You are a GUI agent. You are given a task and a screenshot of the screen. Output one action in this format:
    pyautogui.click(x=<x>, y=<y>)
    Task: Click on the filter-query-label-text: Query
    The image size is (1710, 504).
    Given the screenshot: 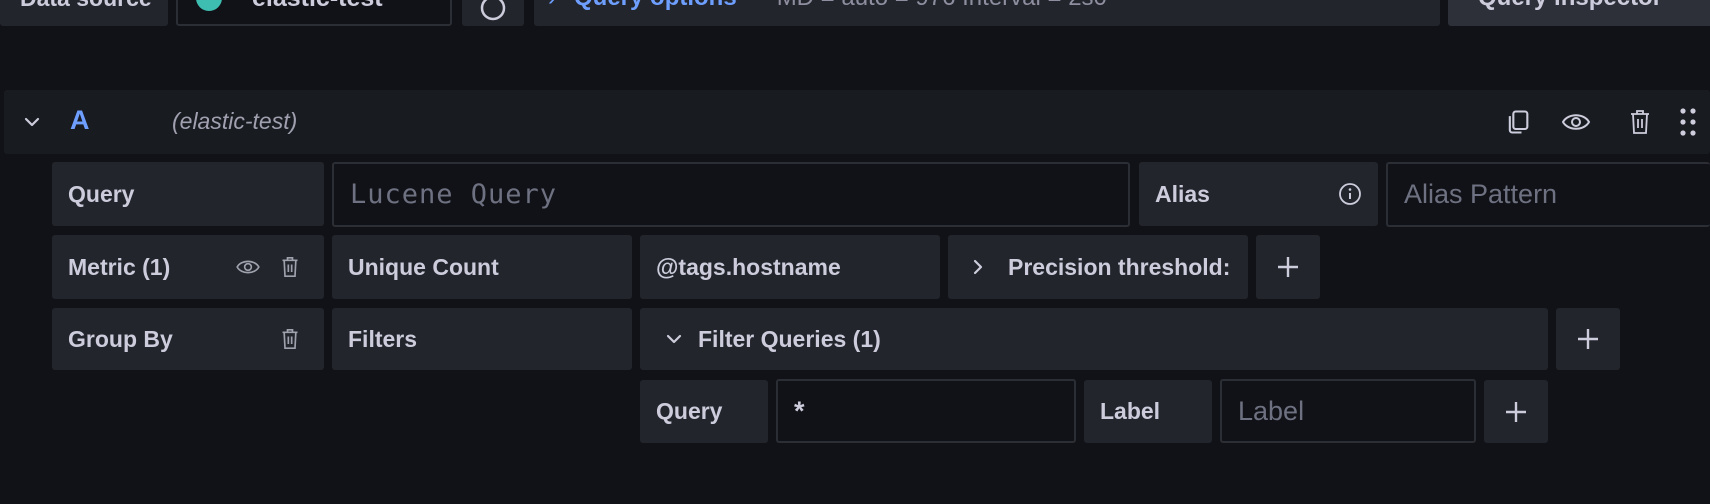 What is the action you would take?
    pyautogui.click(x=689, y=411)
    